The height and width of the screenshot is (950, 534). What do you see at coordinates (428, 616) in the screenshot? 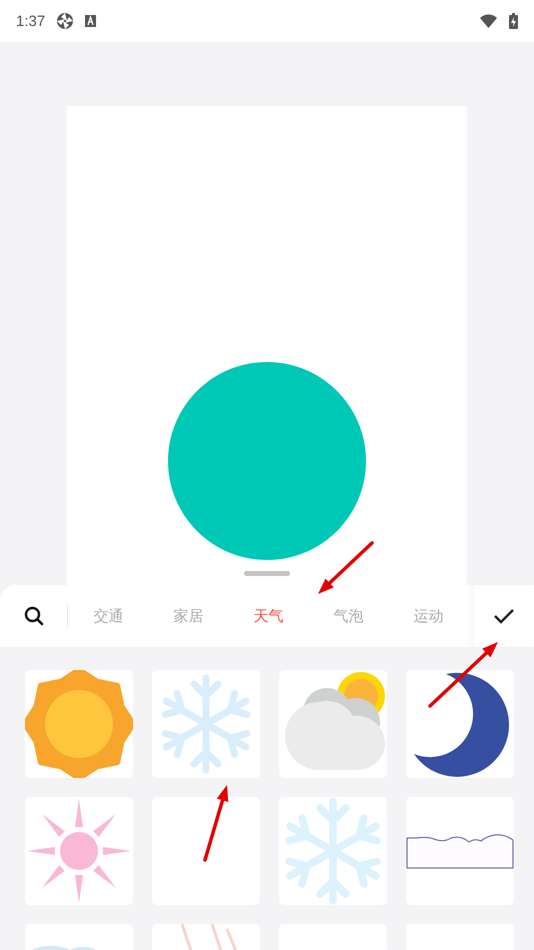
I see `category-tab: 运动` at bounding box center [428, 616].